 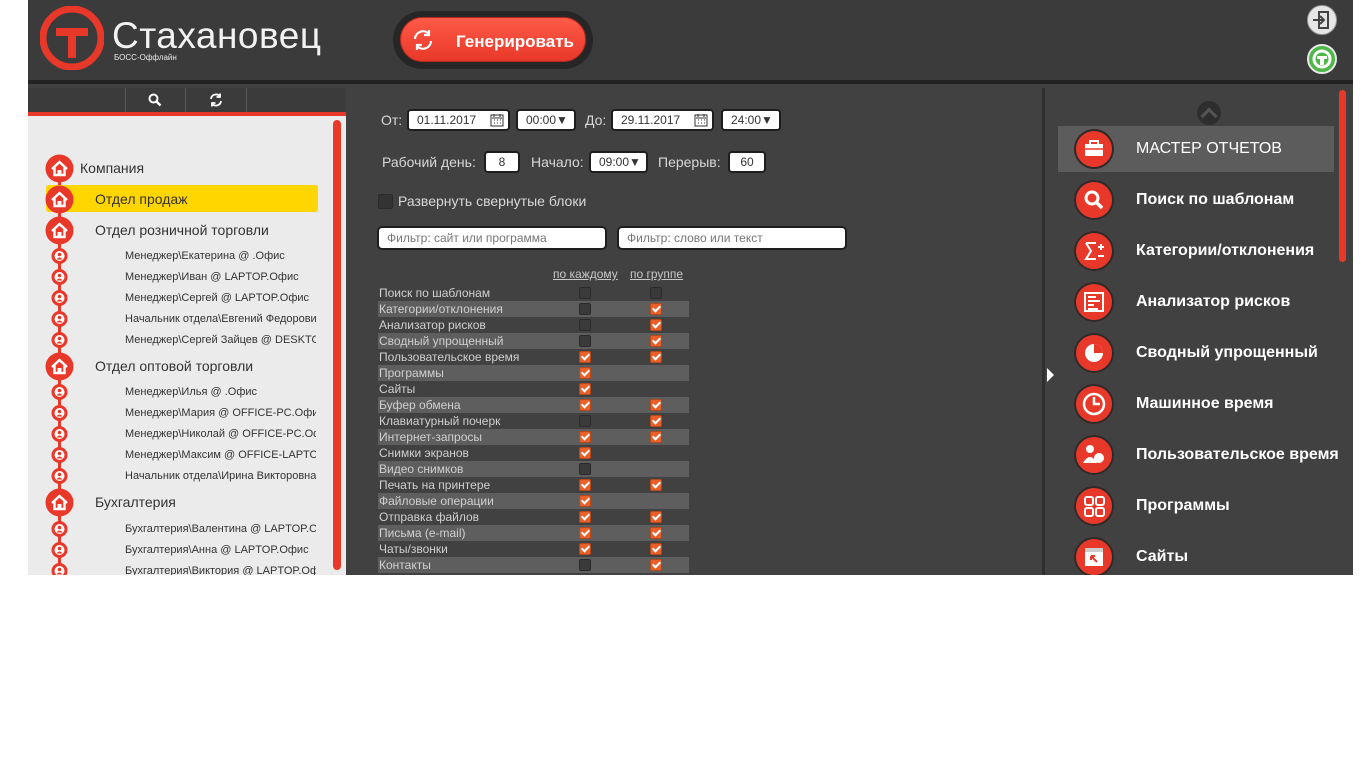 I want to click on exit-button, so click(x=1322, y=20).